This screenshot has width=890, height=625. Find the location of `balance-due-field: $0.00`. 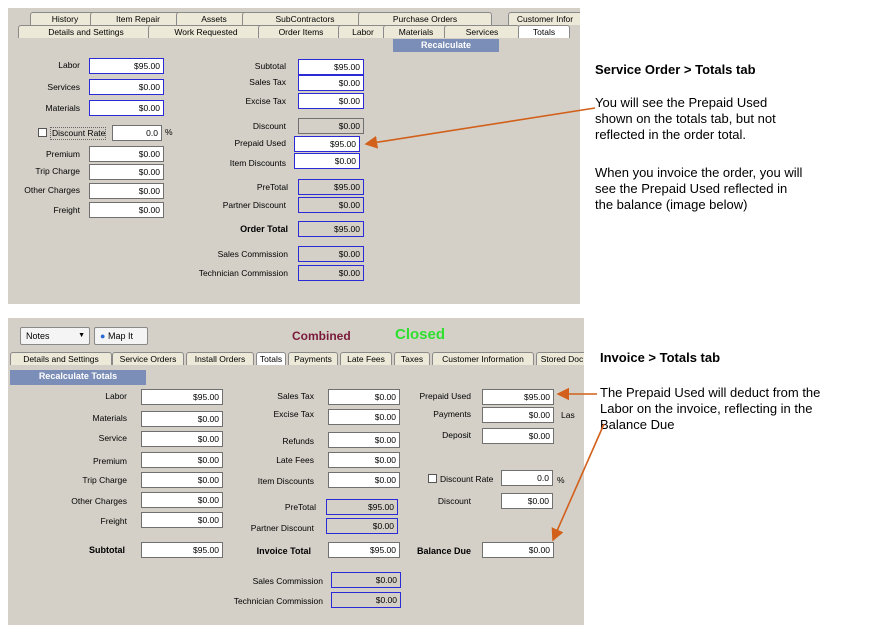

balance-due-field: $0.00 is located at coordinates (518, 550).